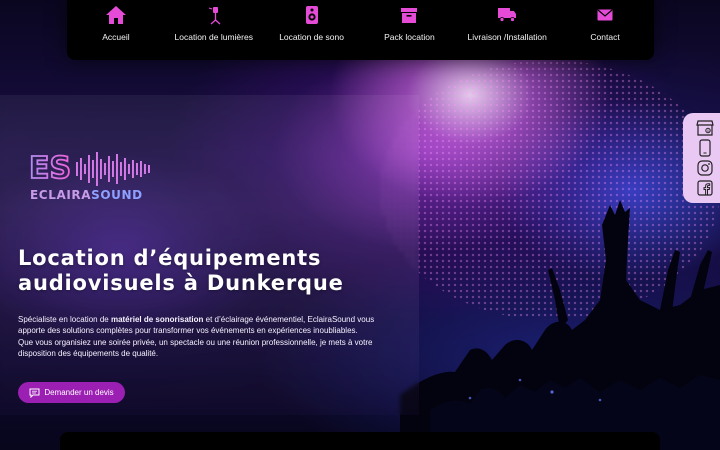 The image size is (720, 450). What do you see at coordinates (409, 15) in the screenshot?
I see `box-icon` at bounding box center [409, 15].